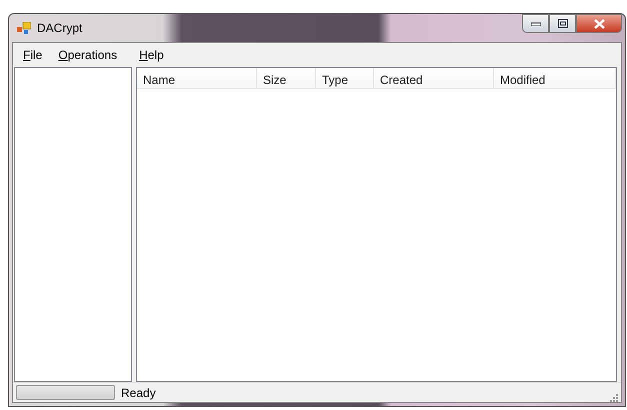  I want to click on column-header: Size, so click(286, 78).